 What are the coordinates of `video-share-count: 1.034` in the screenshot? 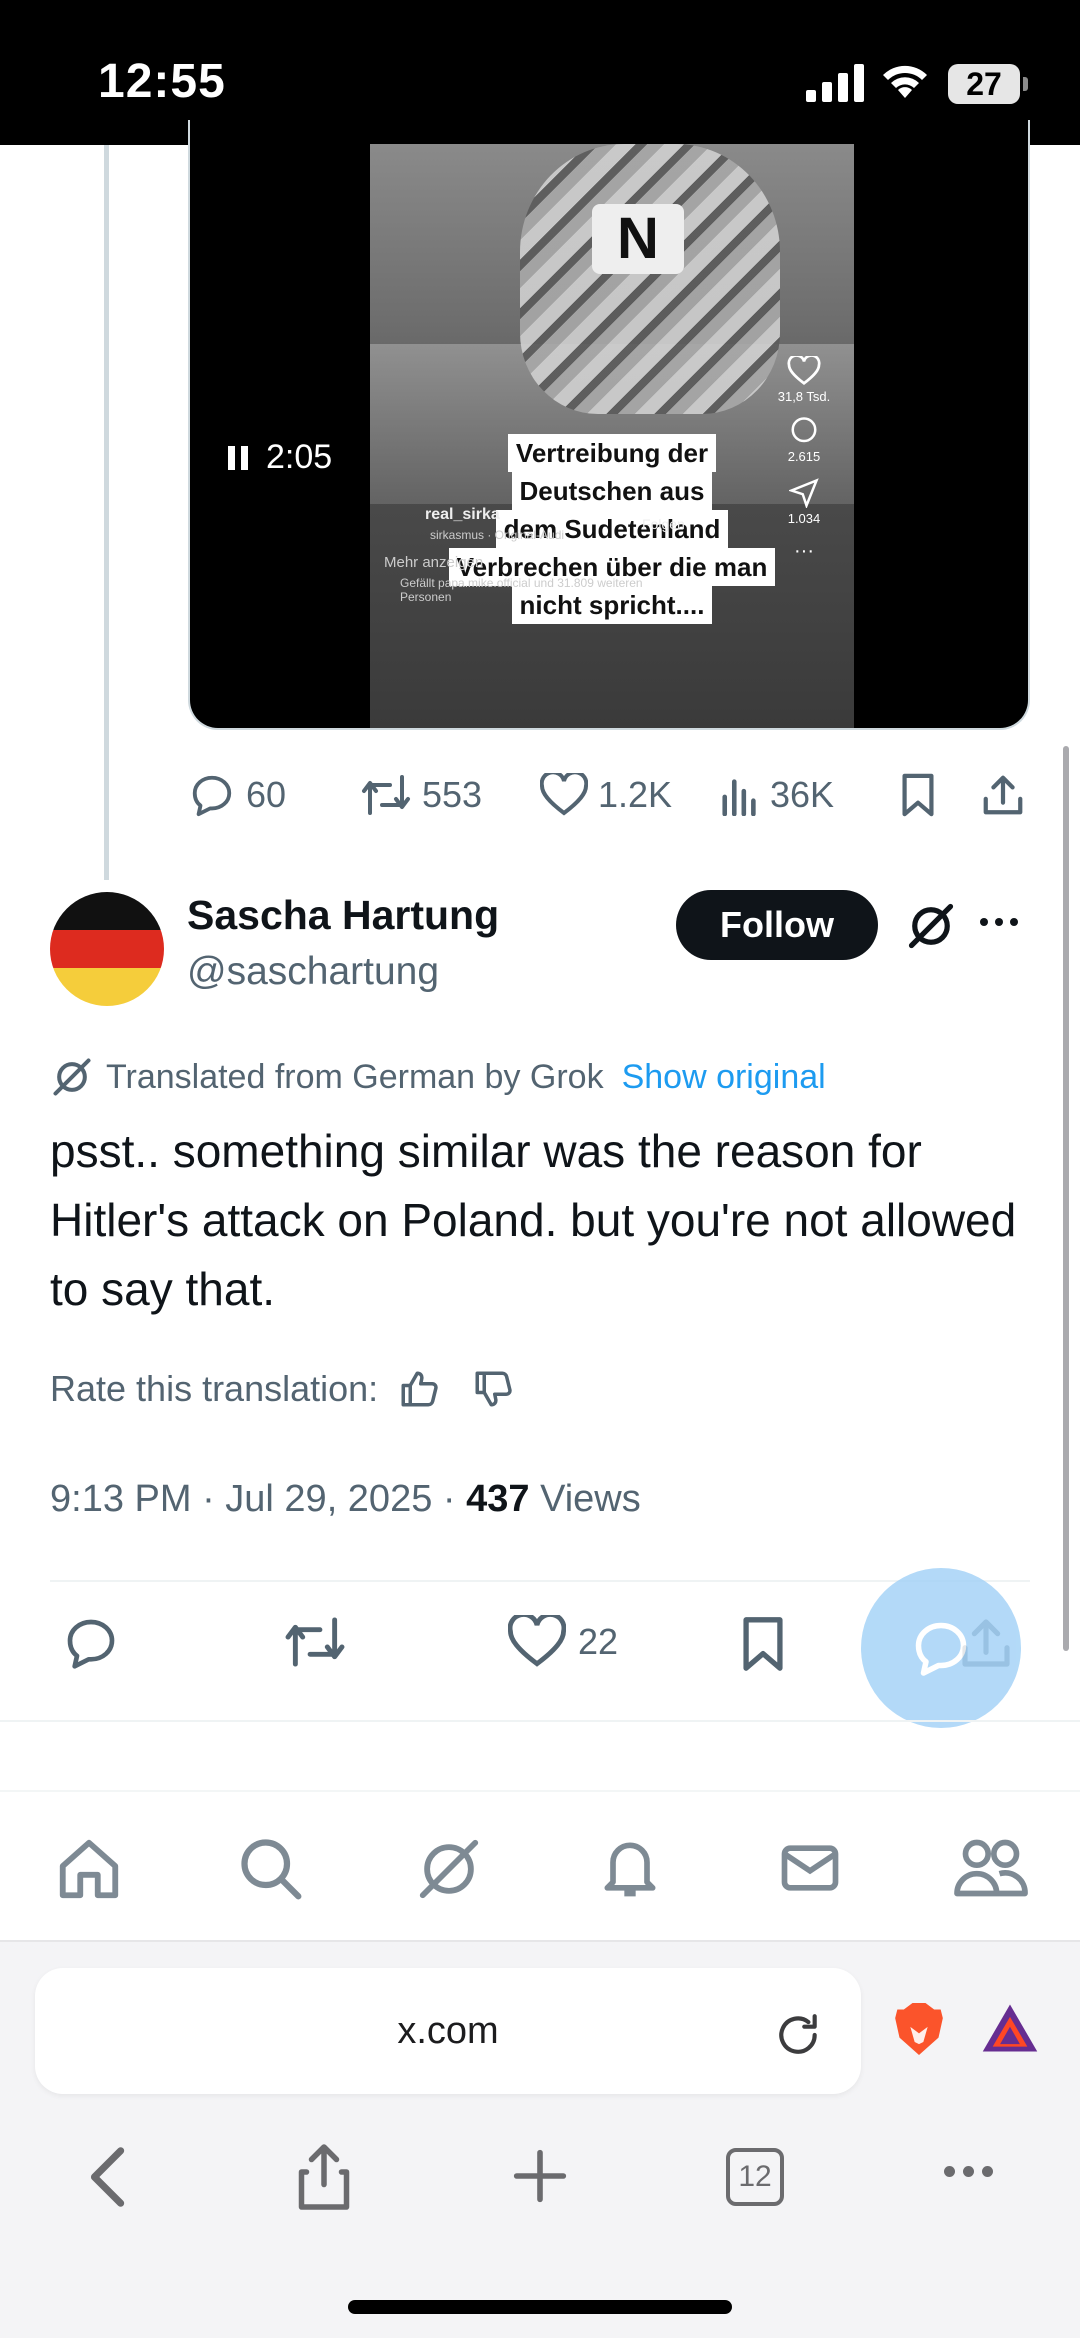 It's located at (804, 518).